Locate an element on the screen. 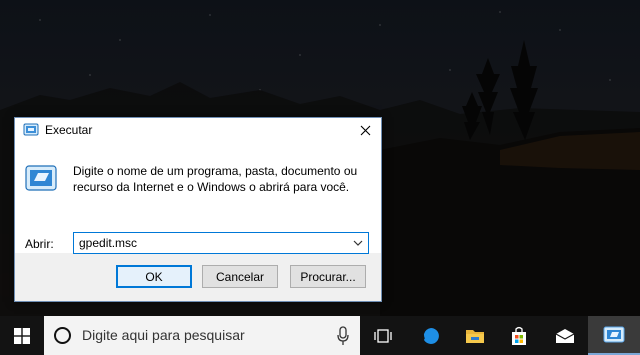 The width and height of the screenshot is (640, 355). mail-icon is located at coordinates (565, 335).